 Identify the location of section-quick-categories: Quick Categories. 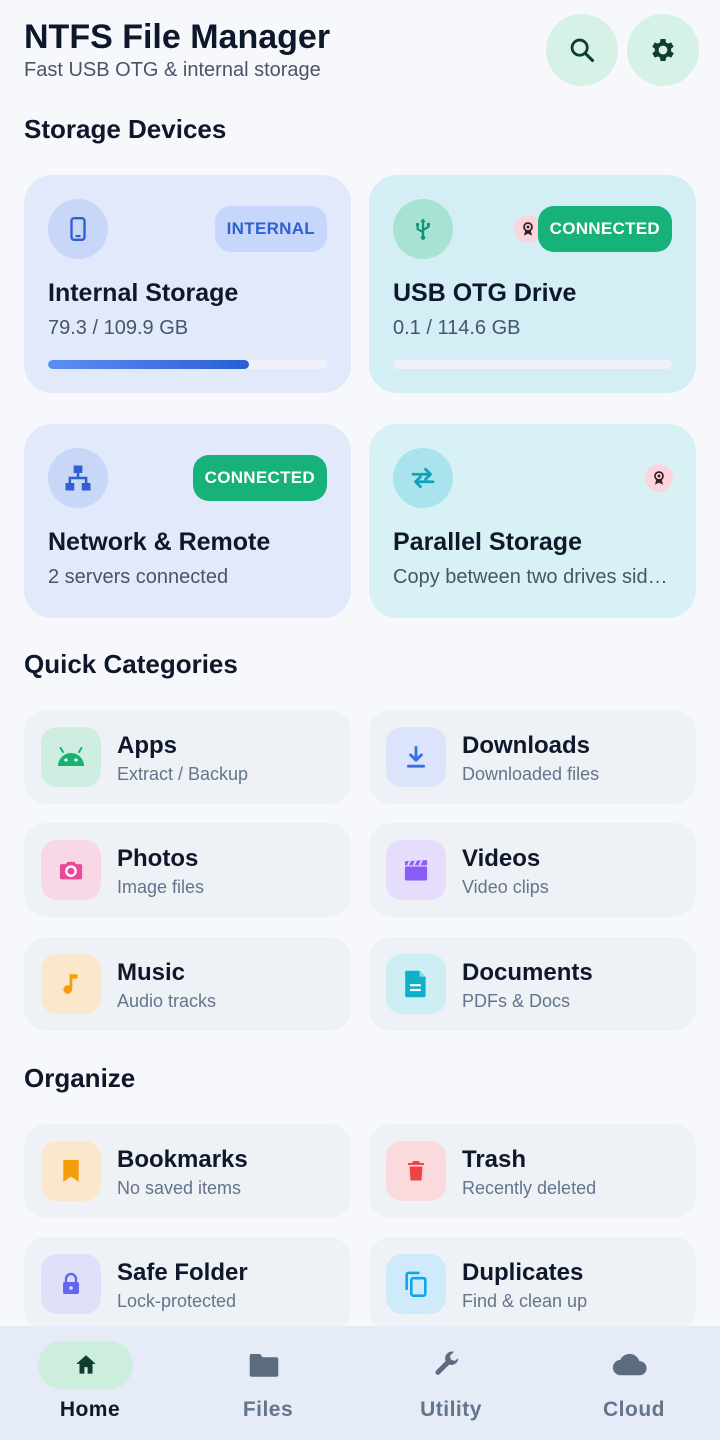
(131, 664).